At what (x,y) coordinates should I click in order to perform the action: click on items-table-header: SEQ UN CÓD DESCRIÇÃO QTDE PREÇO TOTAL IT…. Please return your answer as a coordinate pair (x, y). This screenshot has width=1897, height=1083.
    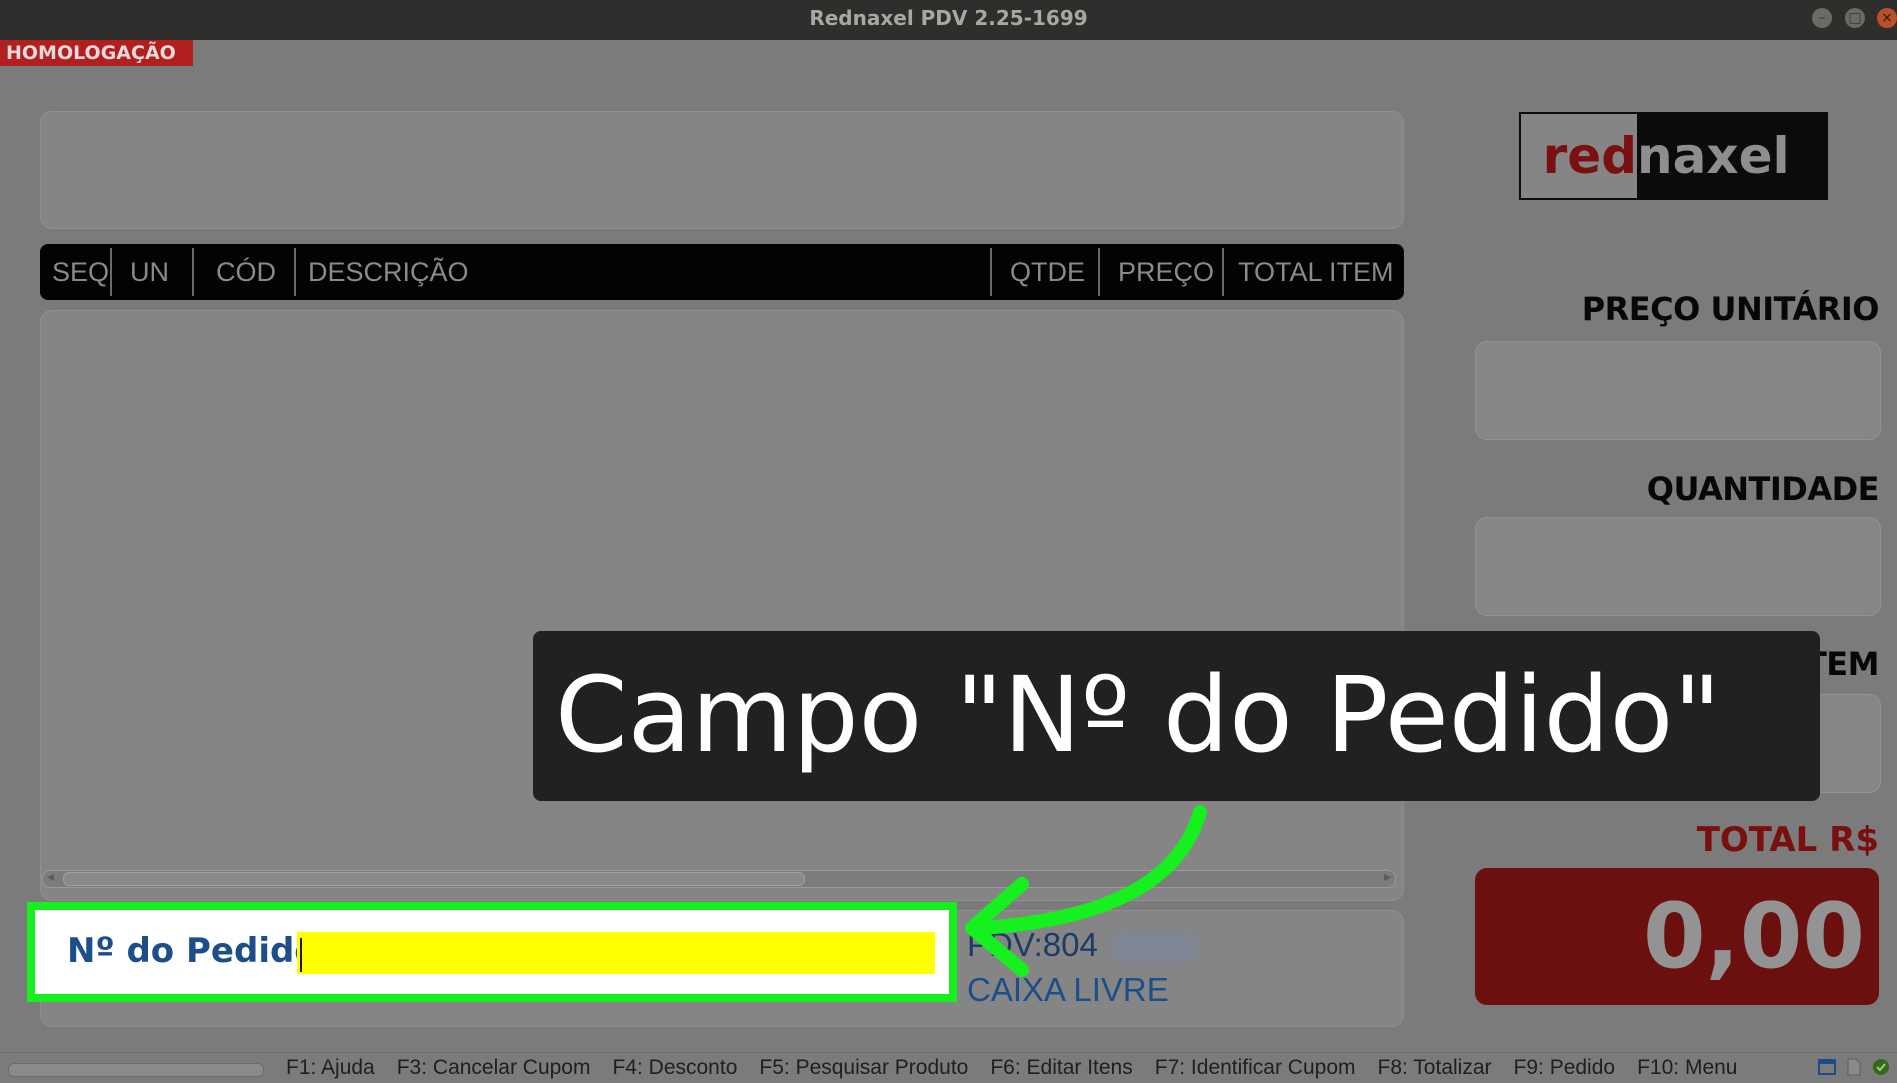
    Looking at the image, I should click on (722, 272).